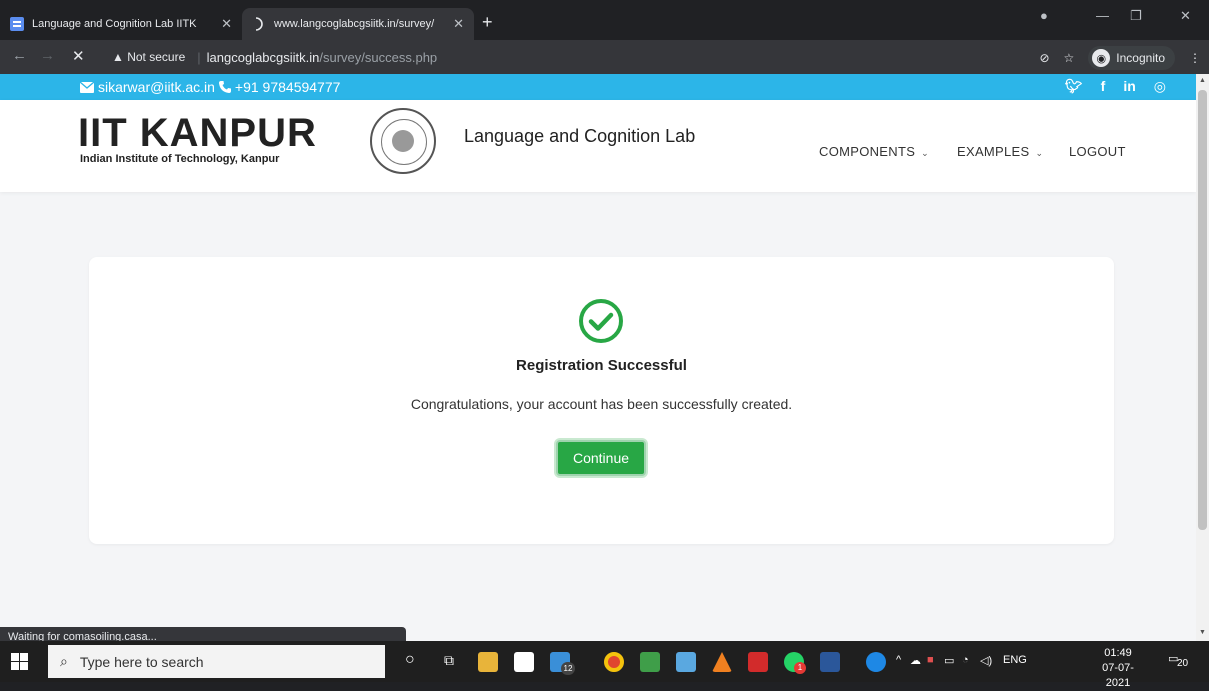  Describe the element at coordinates (64, 661) in the screenshot. I see `search-icon: ⌕` at that location.